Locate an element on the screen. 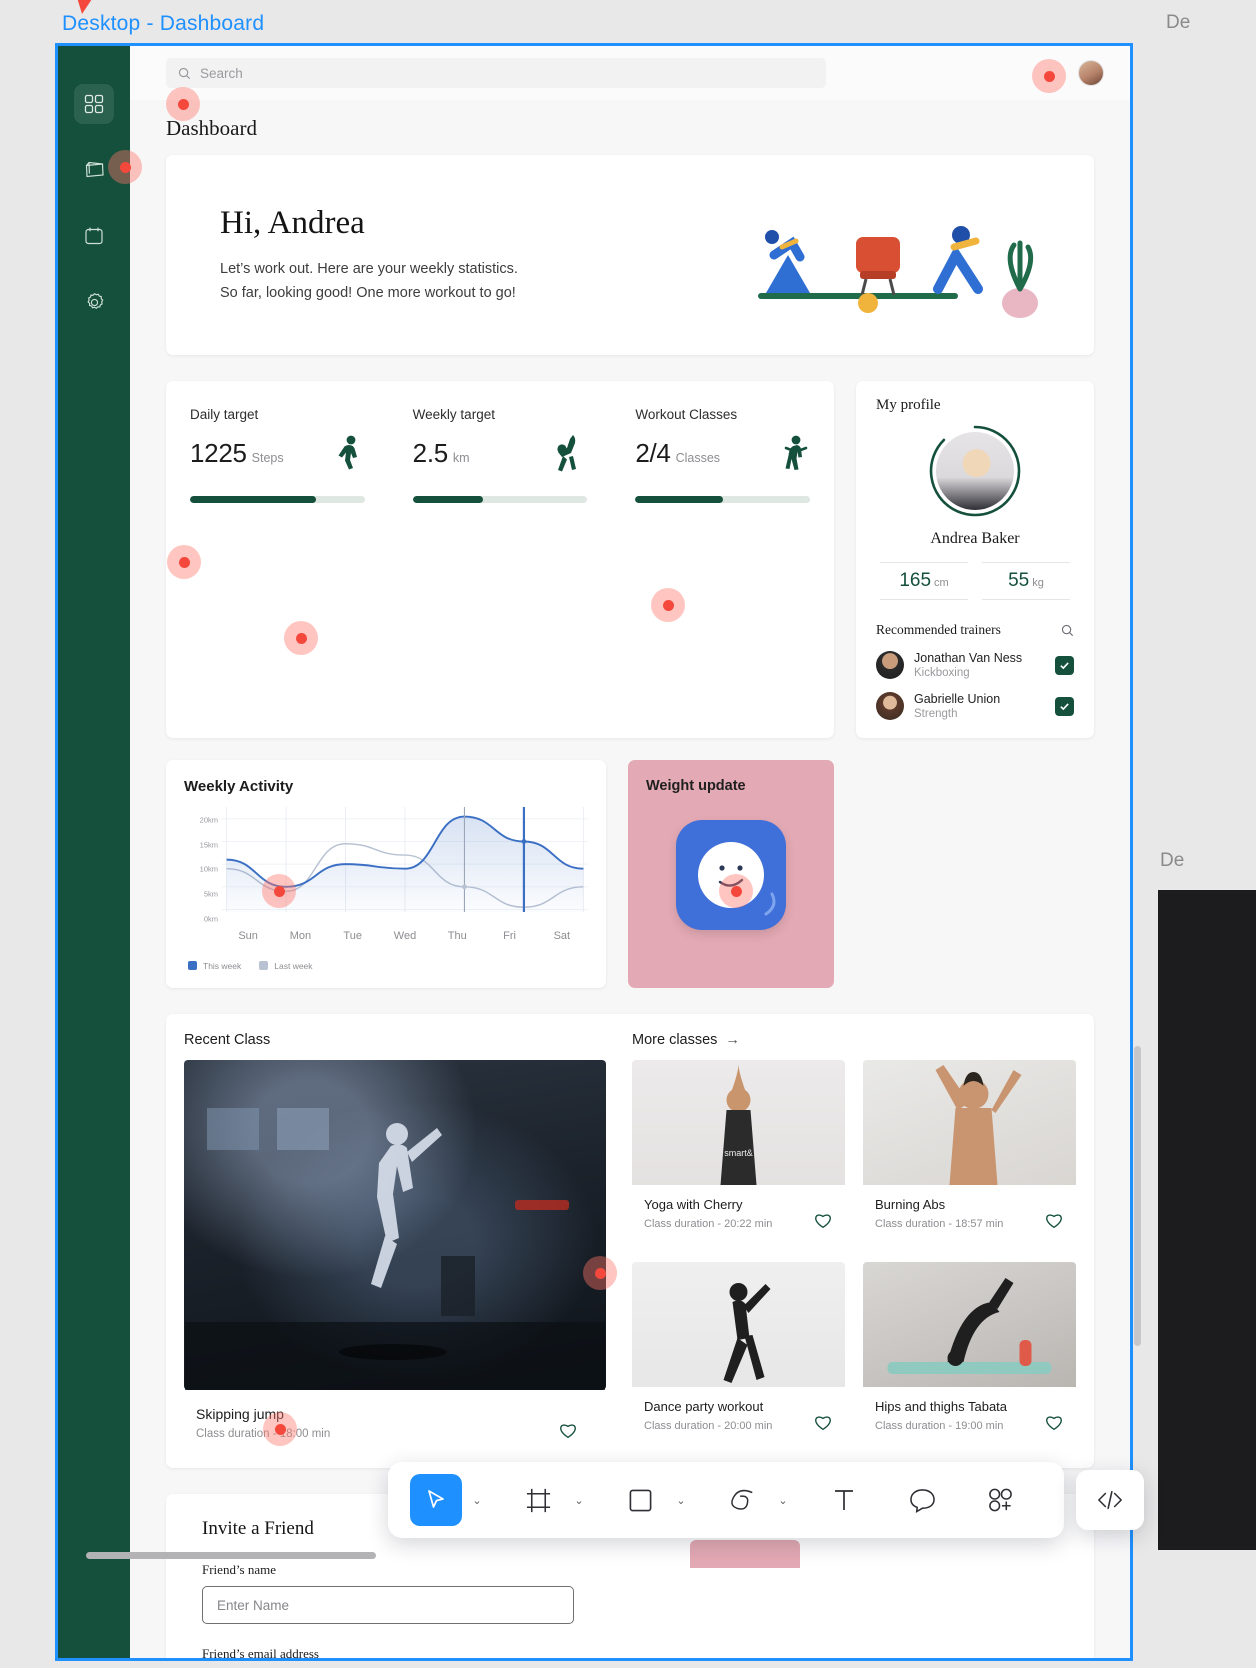 Image resolution: width=1256 pixels, height=1668 pixels. class-meta: Class duration - 20:00 min is located at coordinates (708, 1426).